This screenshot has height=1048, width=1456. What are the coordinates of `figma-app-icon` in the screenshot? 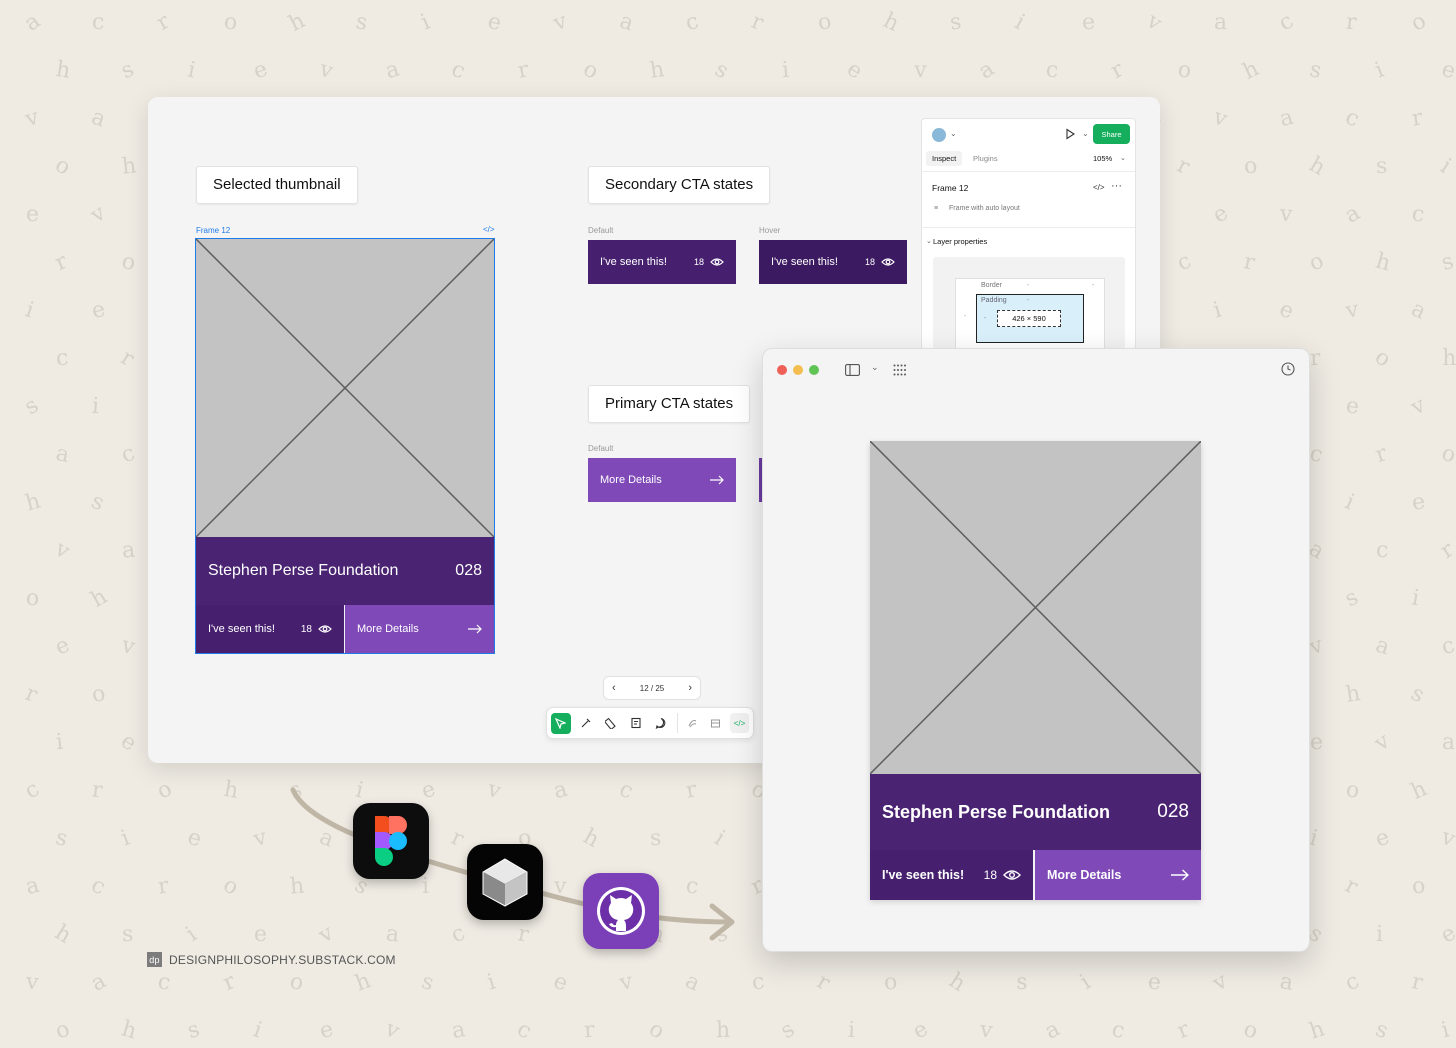 It's located at (391, 841).